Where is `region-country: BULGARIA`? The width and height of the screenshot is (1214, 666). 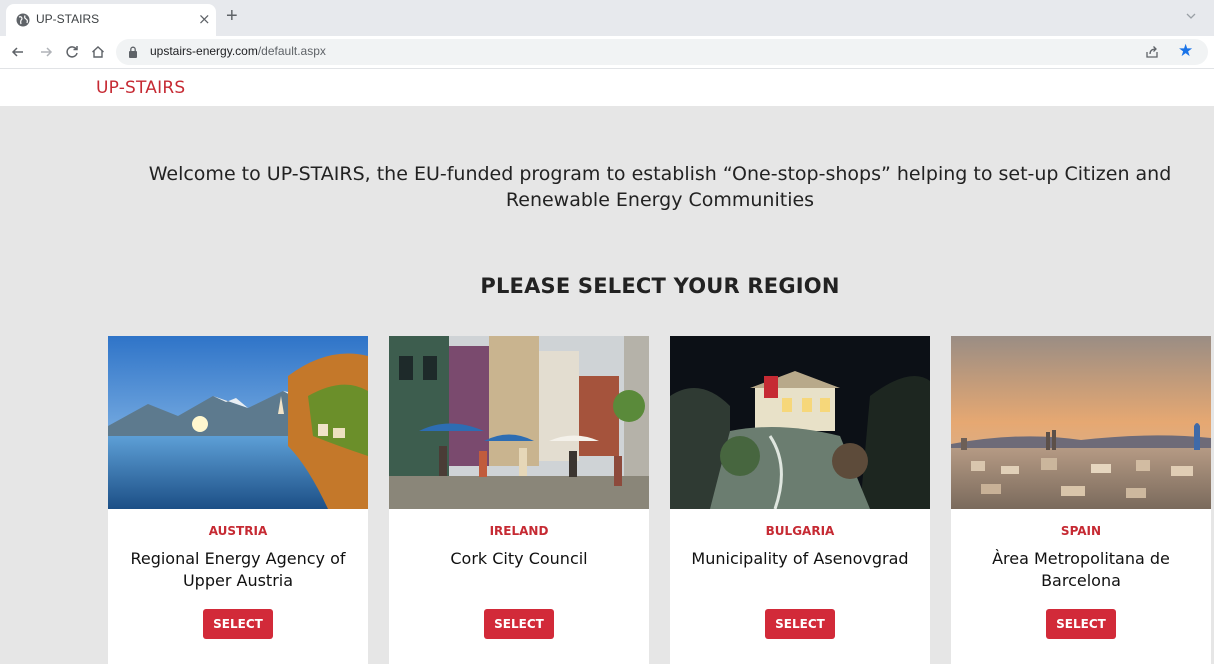
region-country: BULGARIA is located at coordinates (800, 531).